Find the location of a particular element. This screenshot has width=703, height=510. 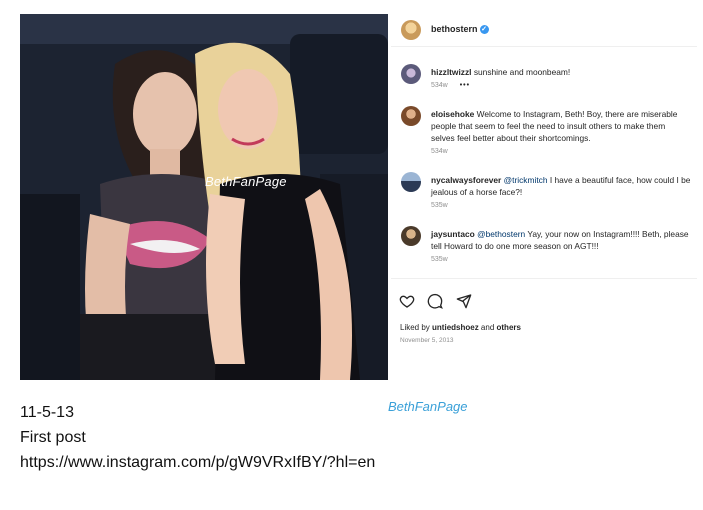

likes-prefix: Liked by is located at coordinates (416, 327).